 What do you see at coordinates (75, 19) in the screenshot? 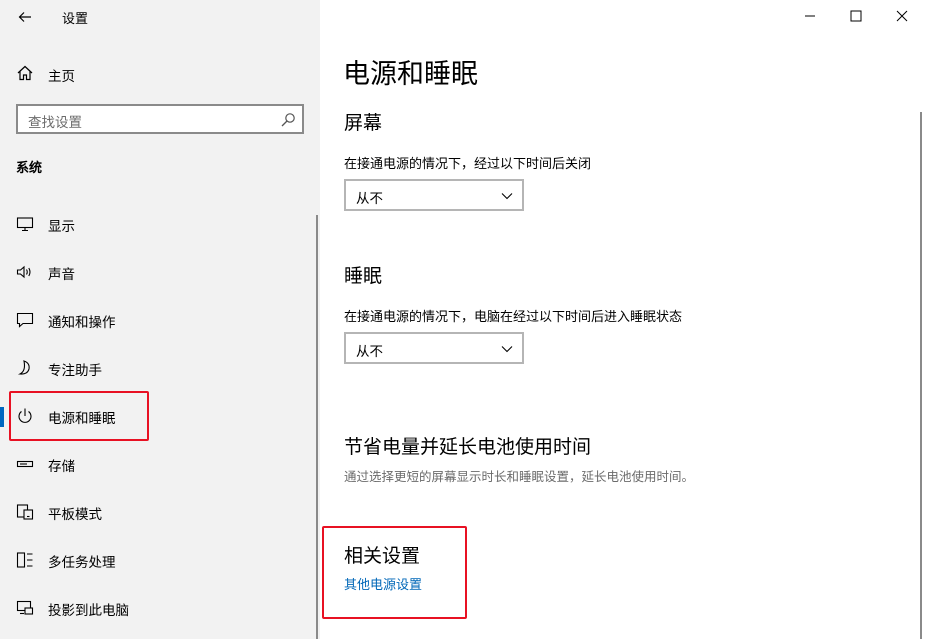
I see `window-title: 设置` at bounding box center [75, 19].